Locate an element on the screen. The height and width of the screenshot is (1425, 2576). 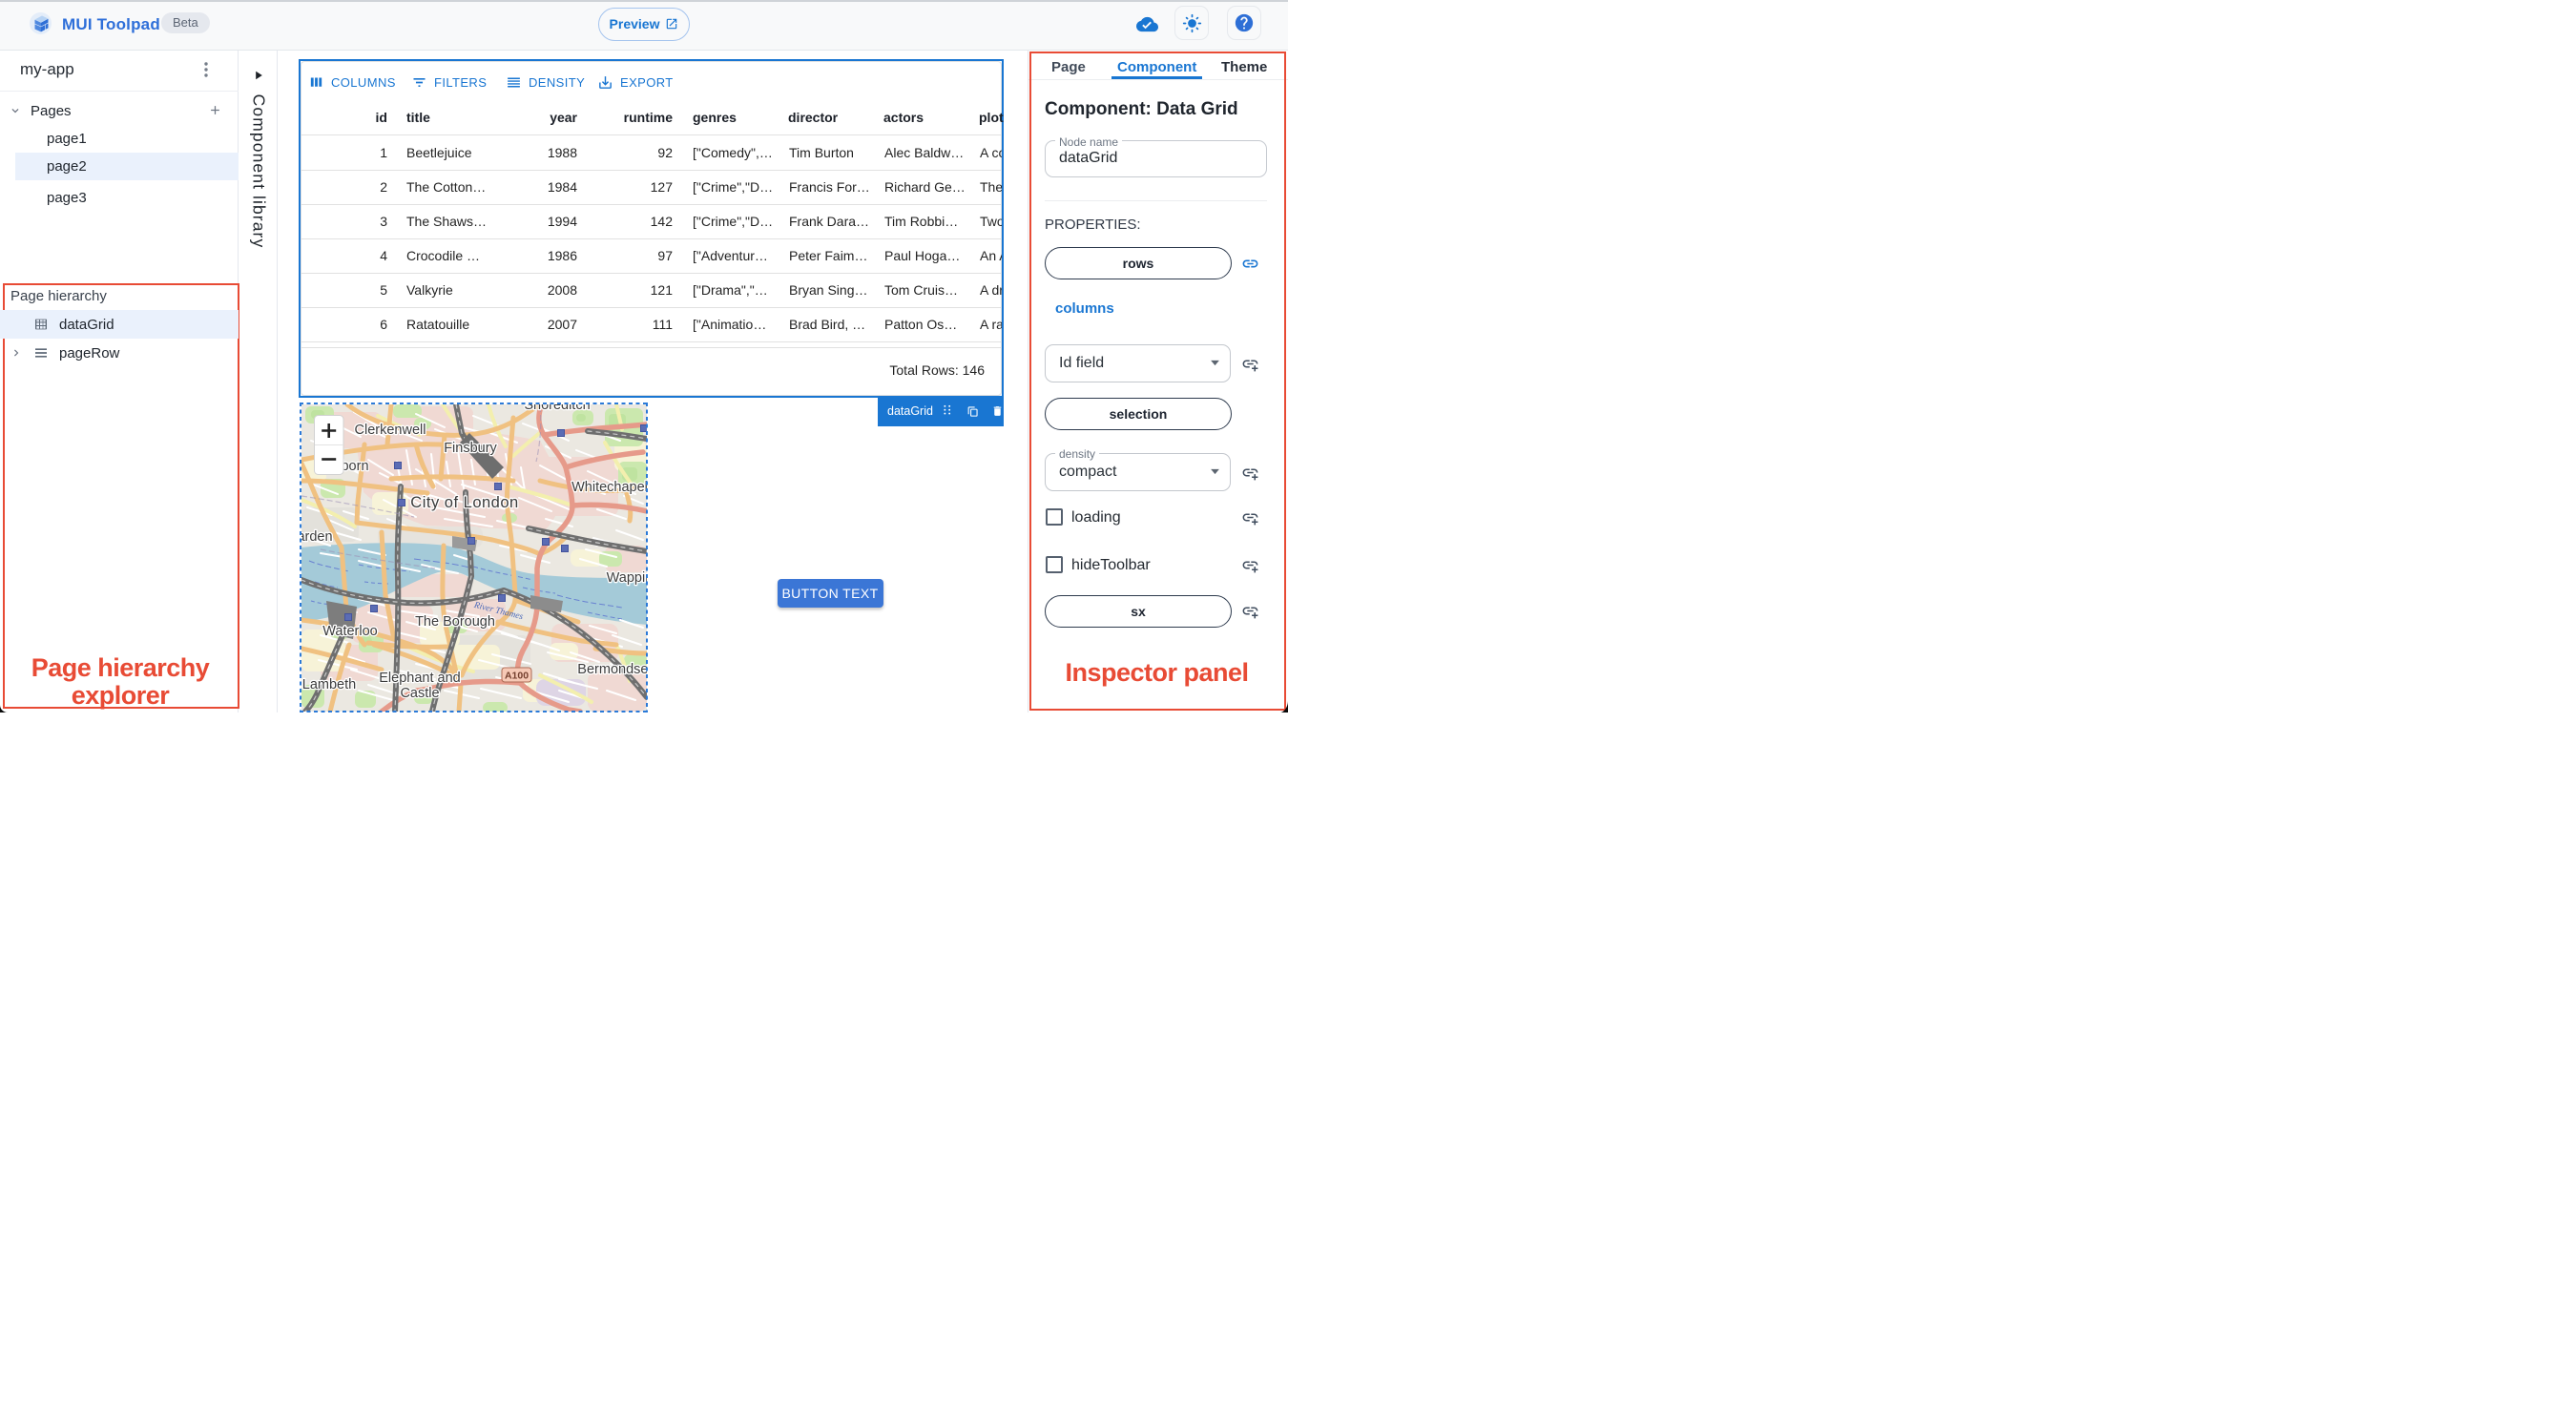
svg-text: City of London is located at coordinates (464, 502).